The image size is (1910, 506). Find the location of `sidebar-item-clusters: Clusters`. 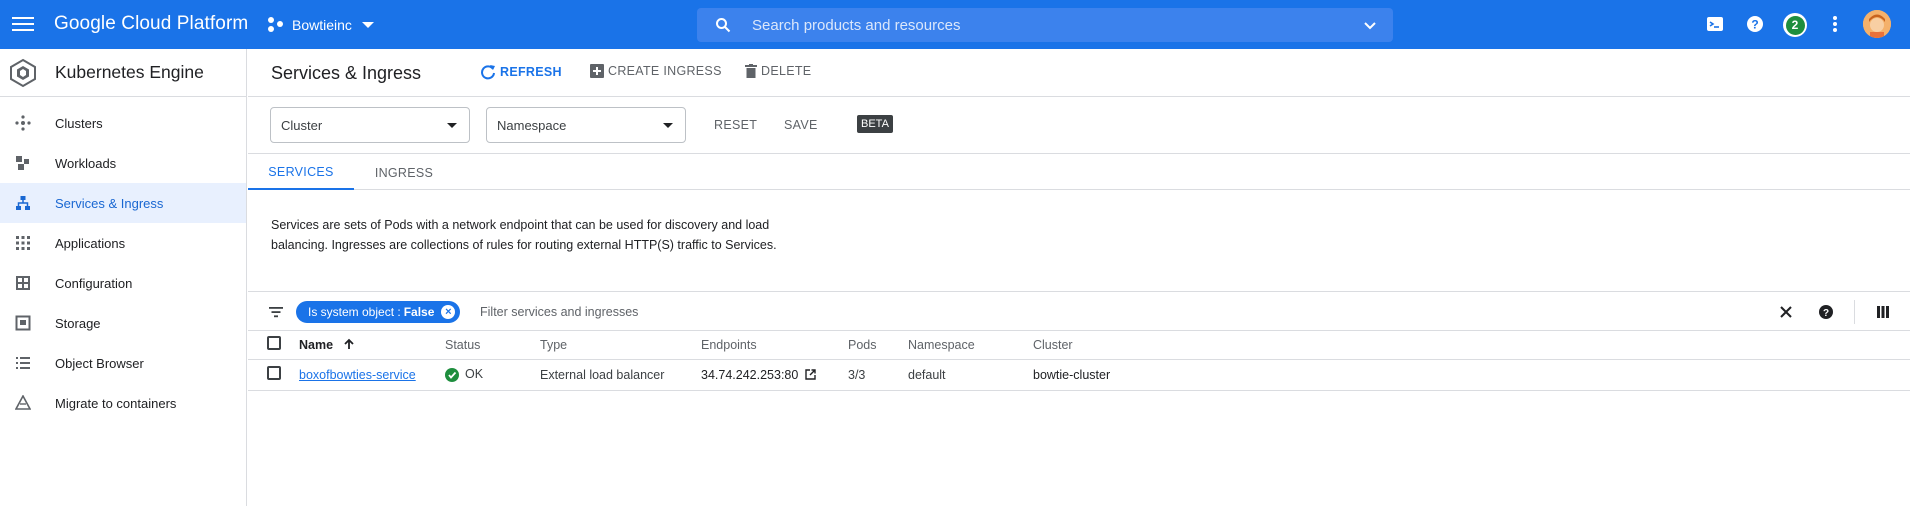

sidebar-item-clusters: Clusters is located at coordinates (123, 123).